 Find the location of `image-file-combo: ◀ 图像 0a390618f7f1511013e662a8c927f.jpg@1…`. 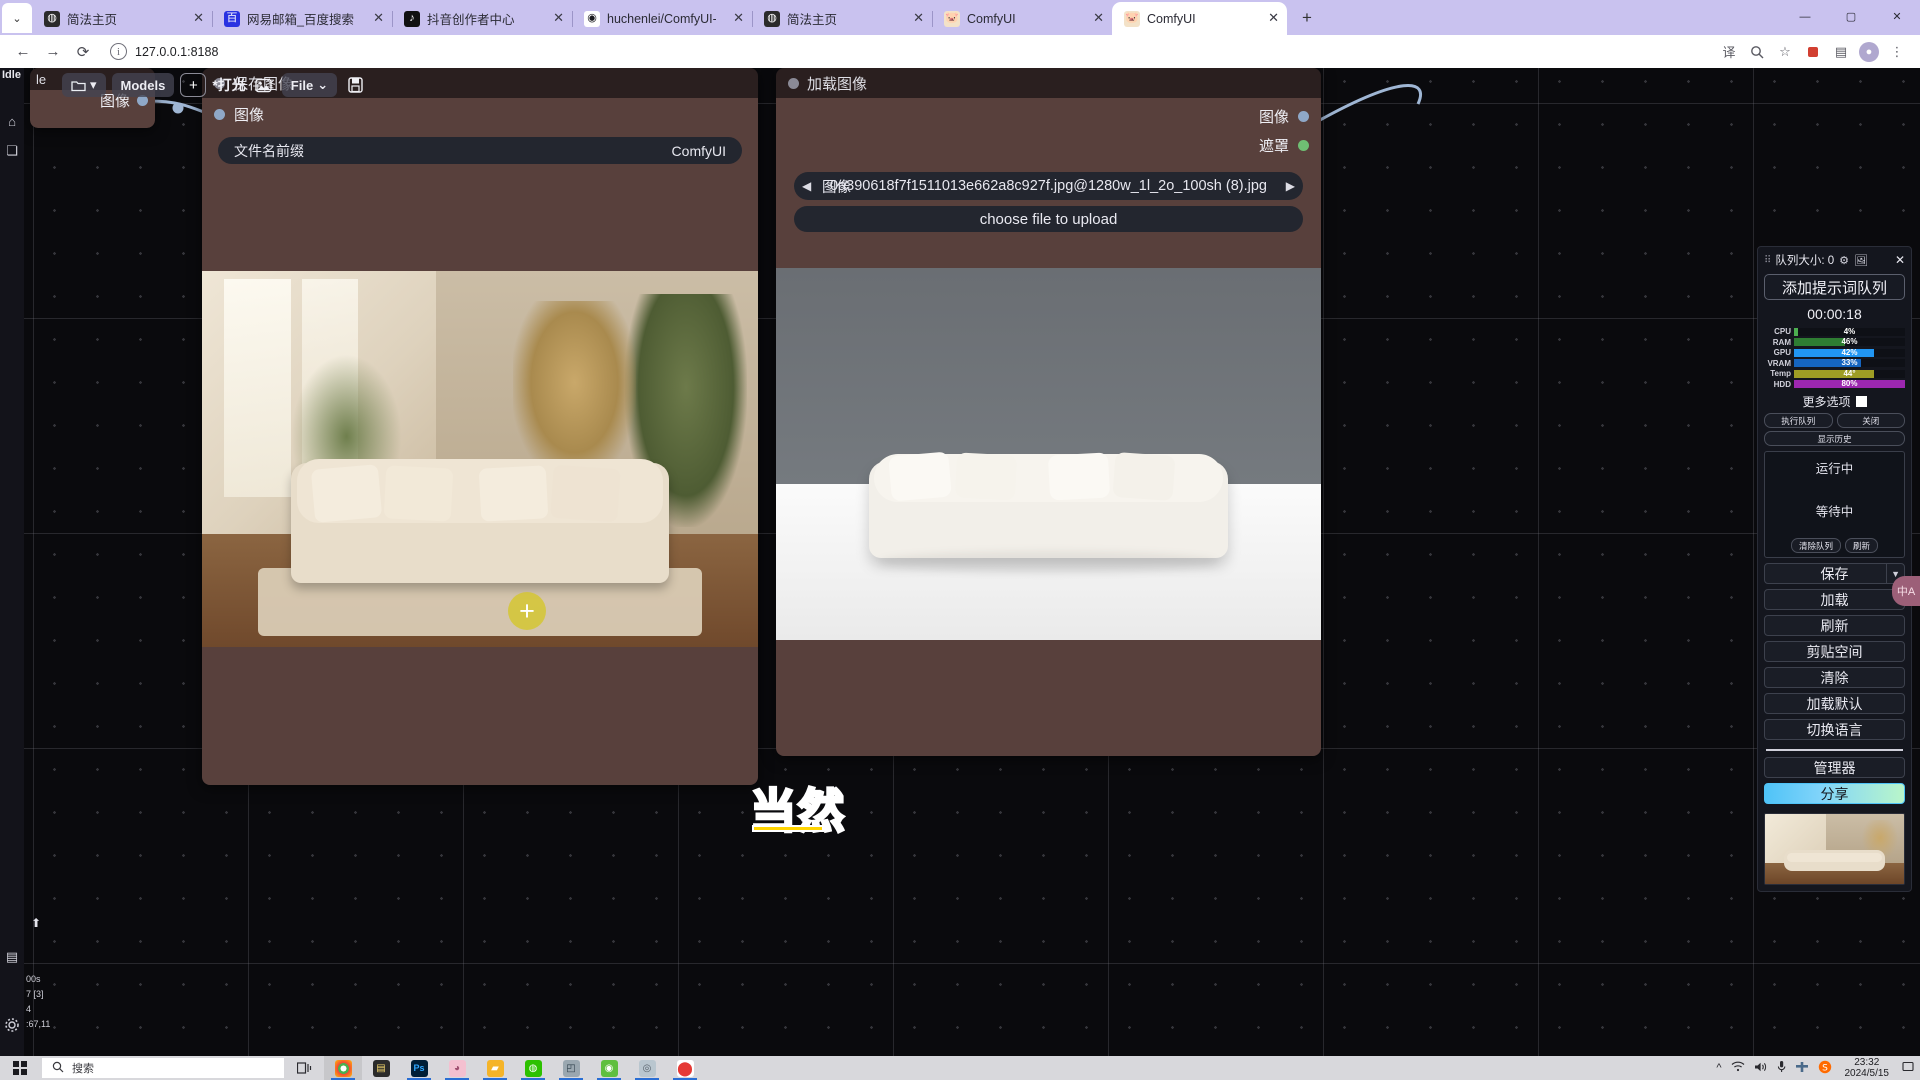

image-file-combo: ◀ 图像 0a390618f7f1511013e662a8c927f.jpg@1… is located at coordinates (1048, 186).